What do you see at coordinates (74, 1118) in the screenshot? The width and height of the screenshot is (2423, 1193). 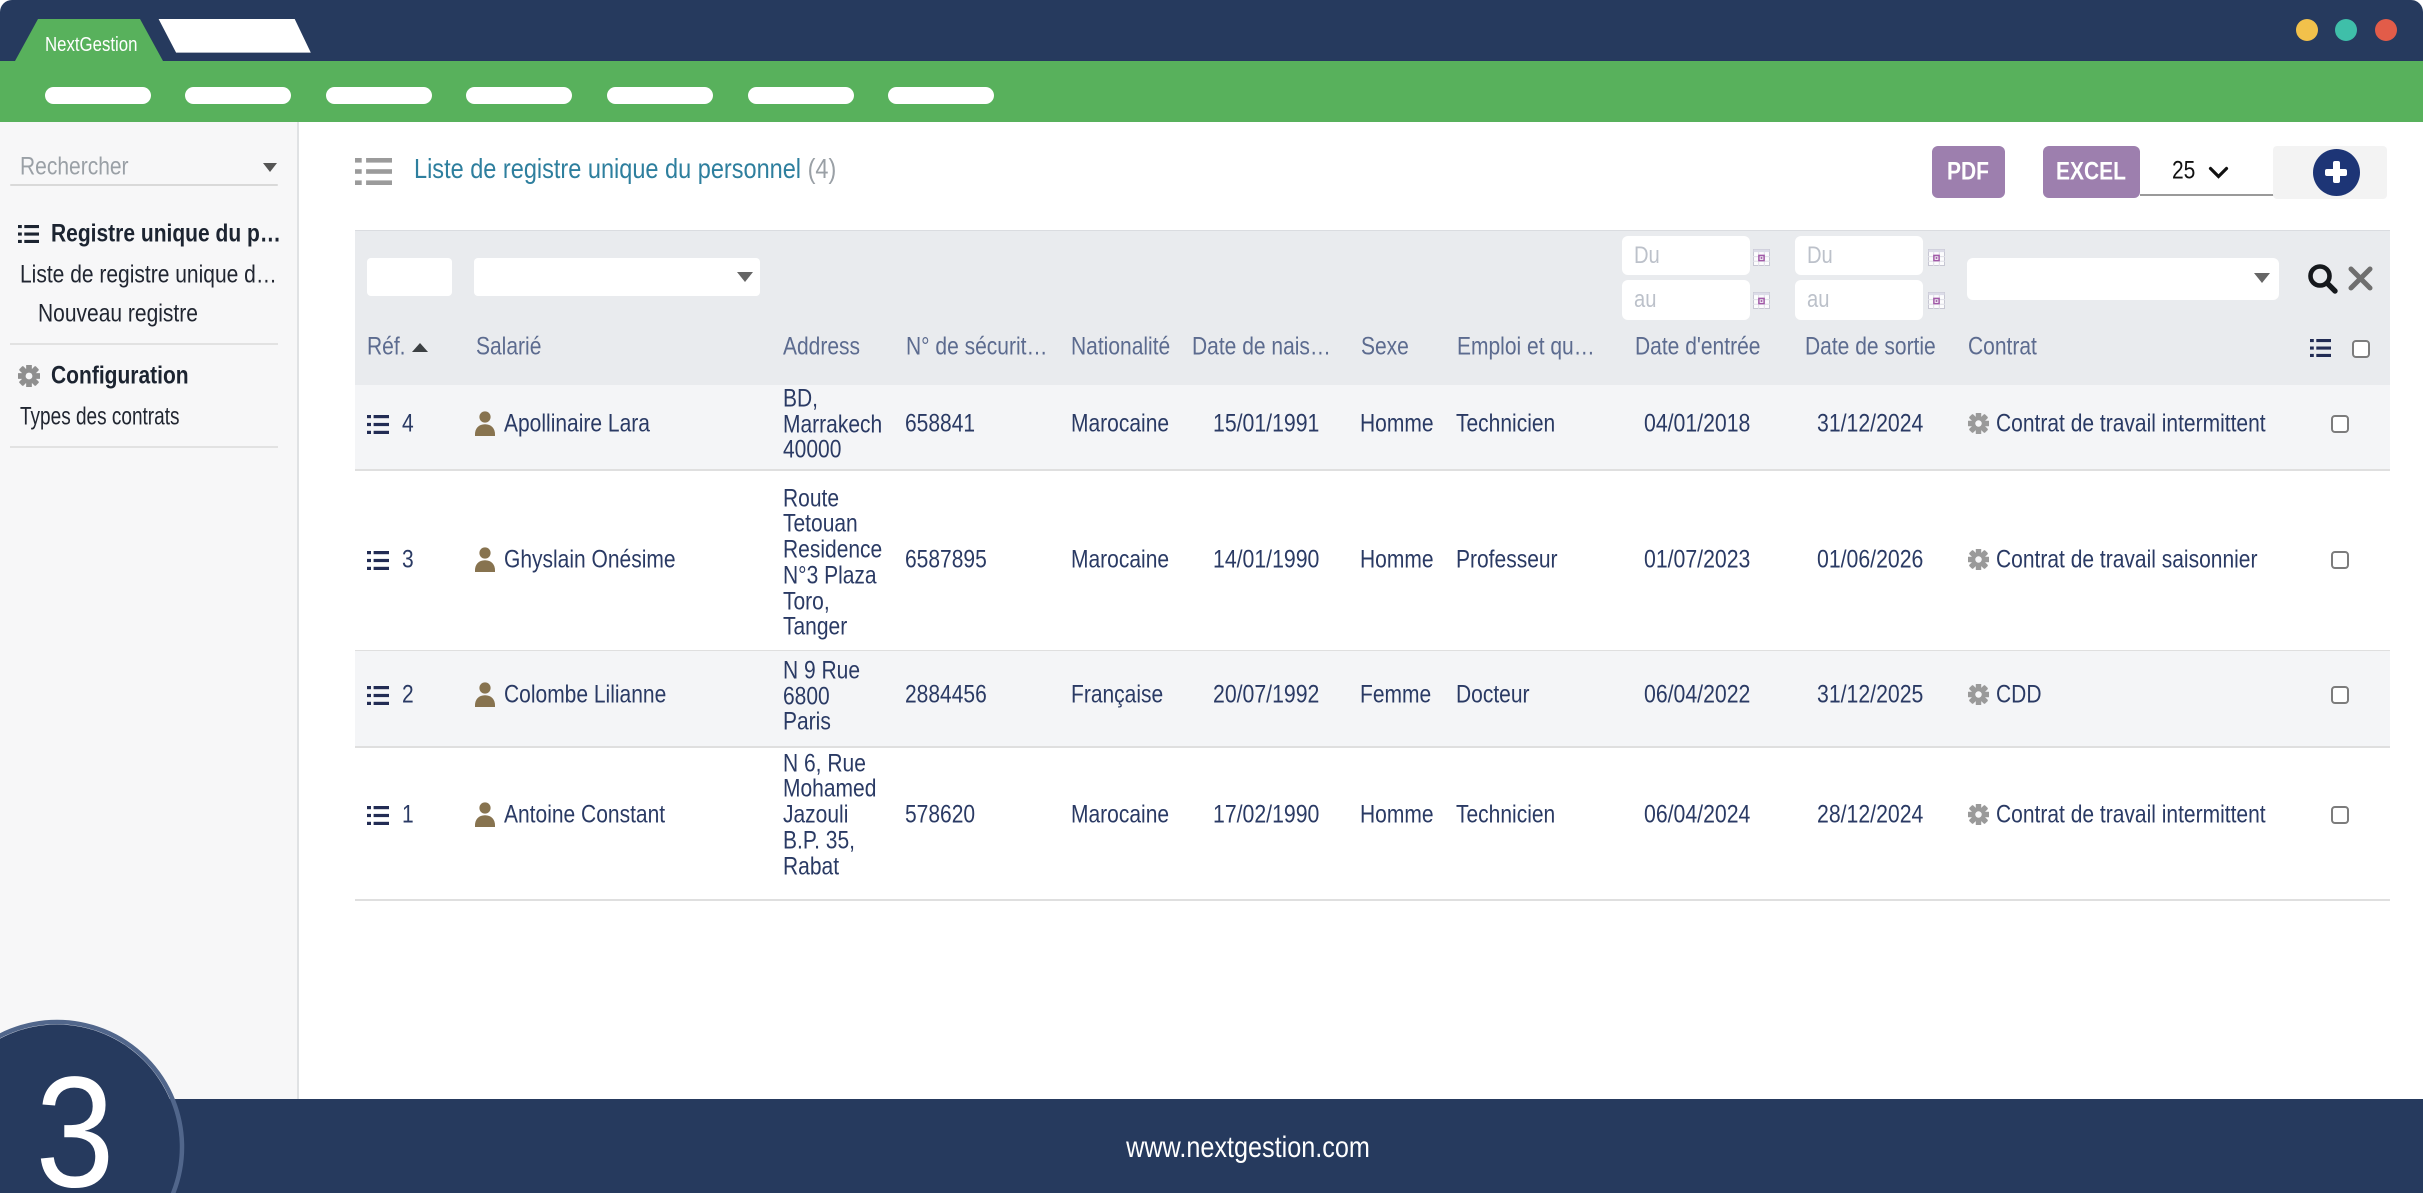 I see `svg-text: 3` at bounding box center [74, 1118].